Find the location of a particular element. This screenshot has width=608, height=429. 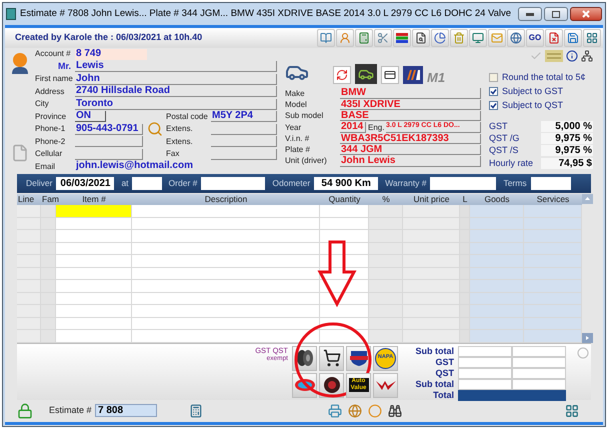

estimate-field: 7 808 is located at coordinates (126, 410).